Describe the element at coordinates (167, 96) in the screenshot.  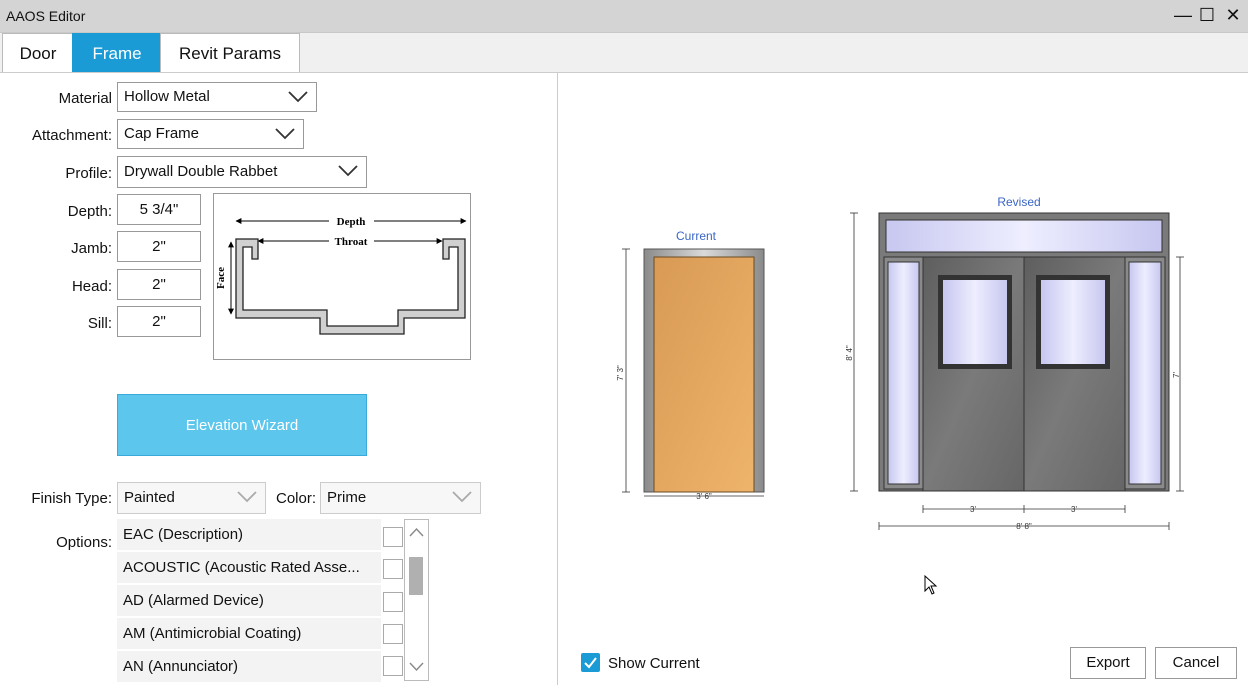
I see `material-value: Hollow Metal` at that location.